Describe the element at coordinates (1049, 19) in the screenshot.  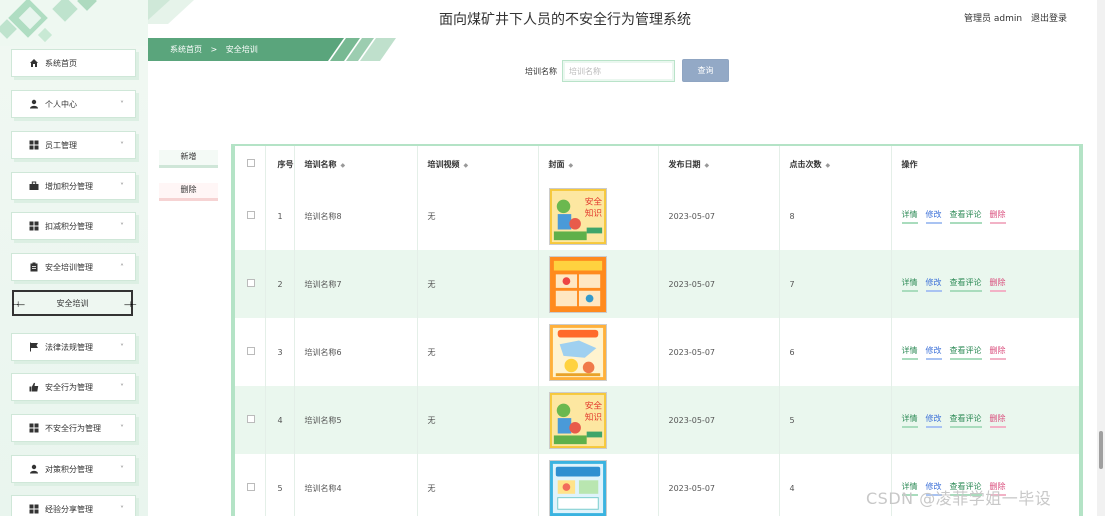
I see `logout-link: 退出登录` at that location.